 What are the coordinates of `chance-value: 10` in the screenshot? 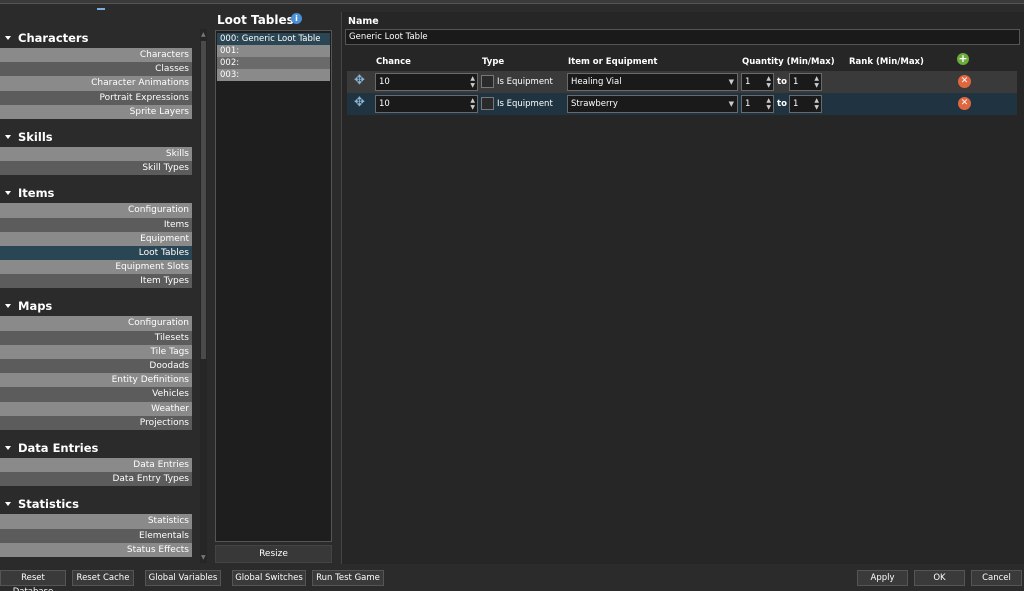 It's located at (384, 104).